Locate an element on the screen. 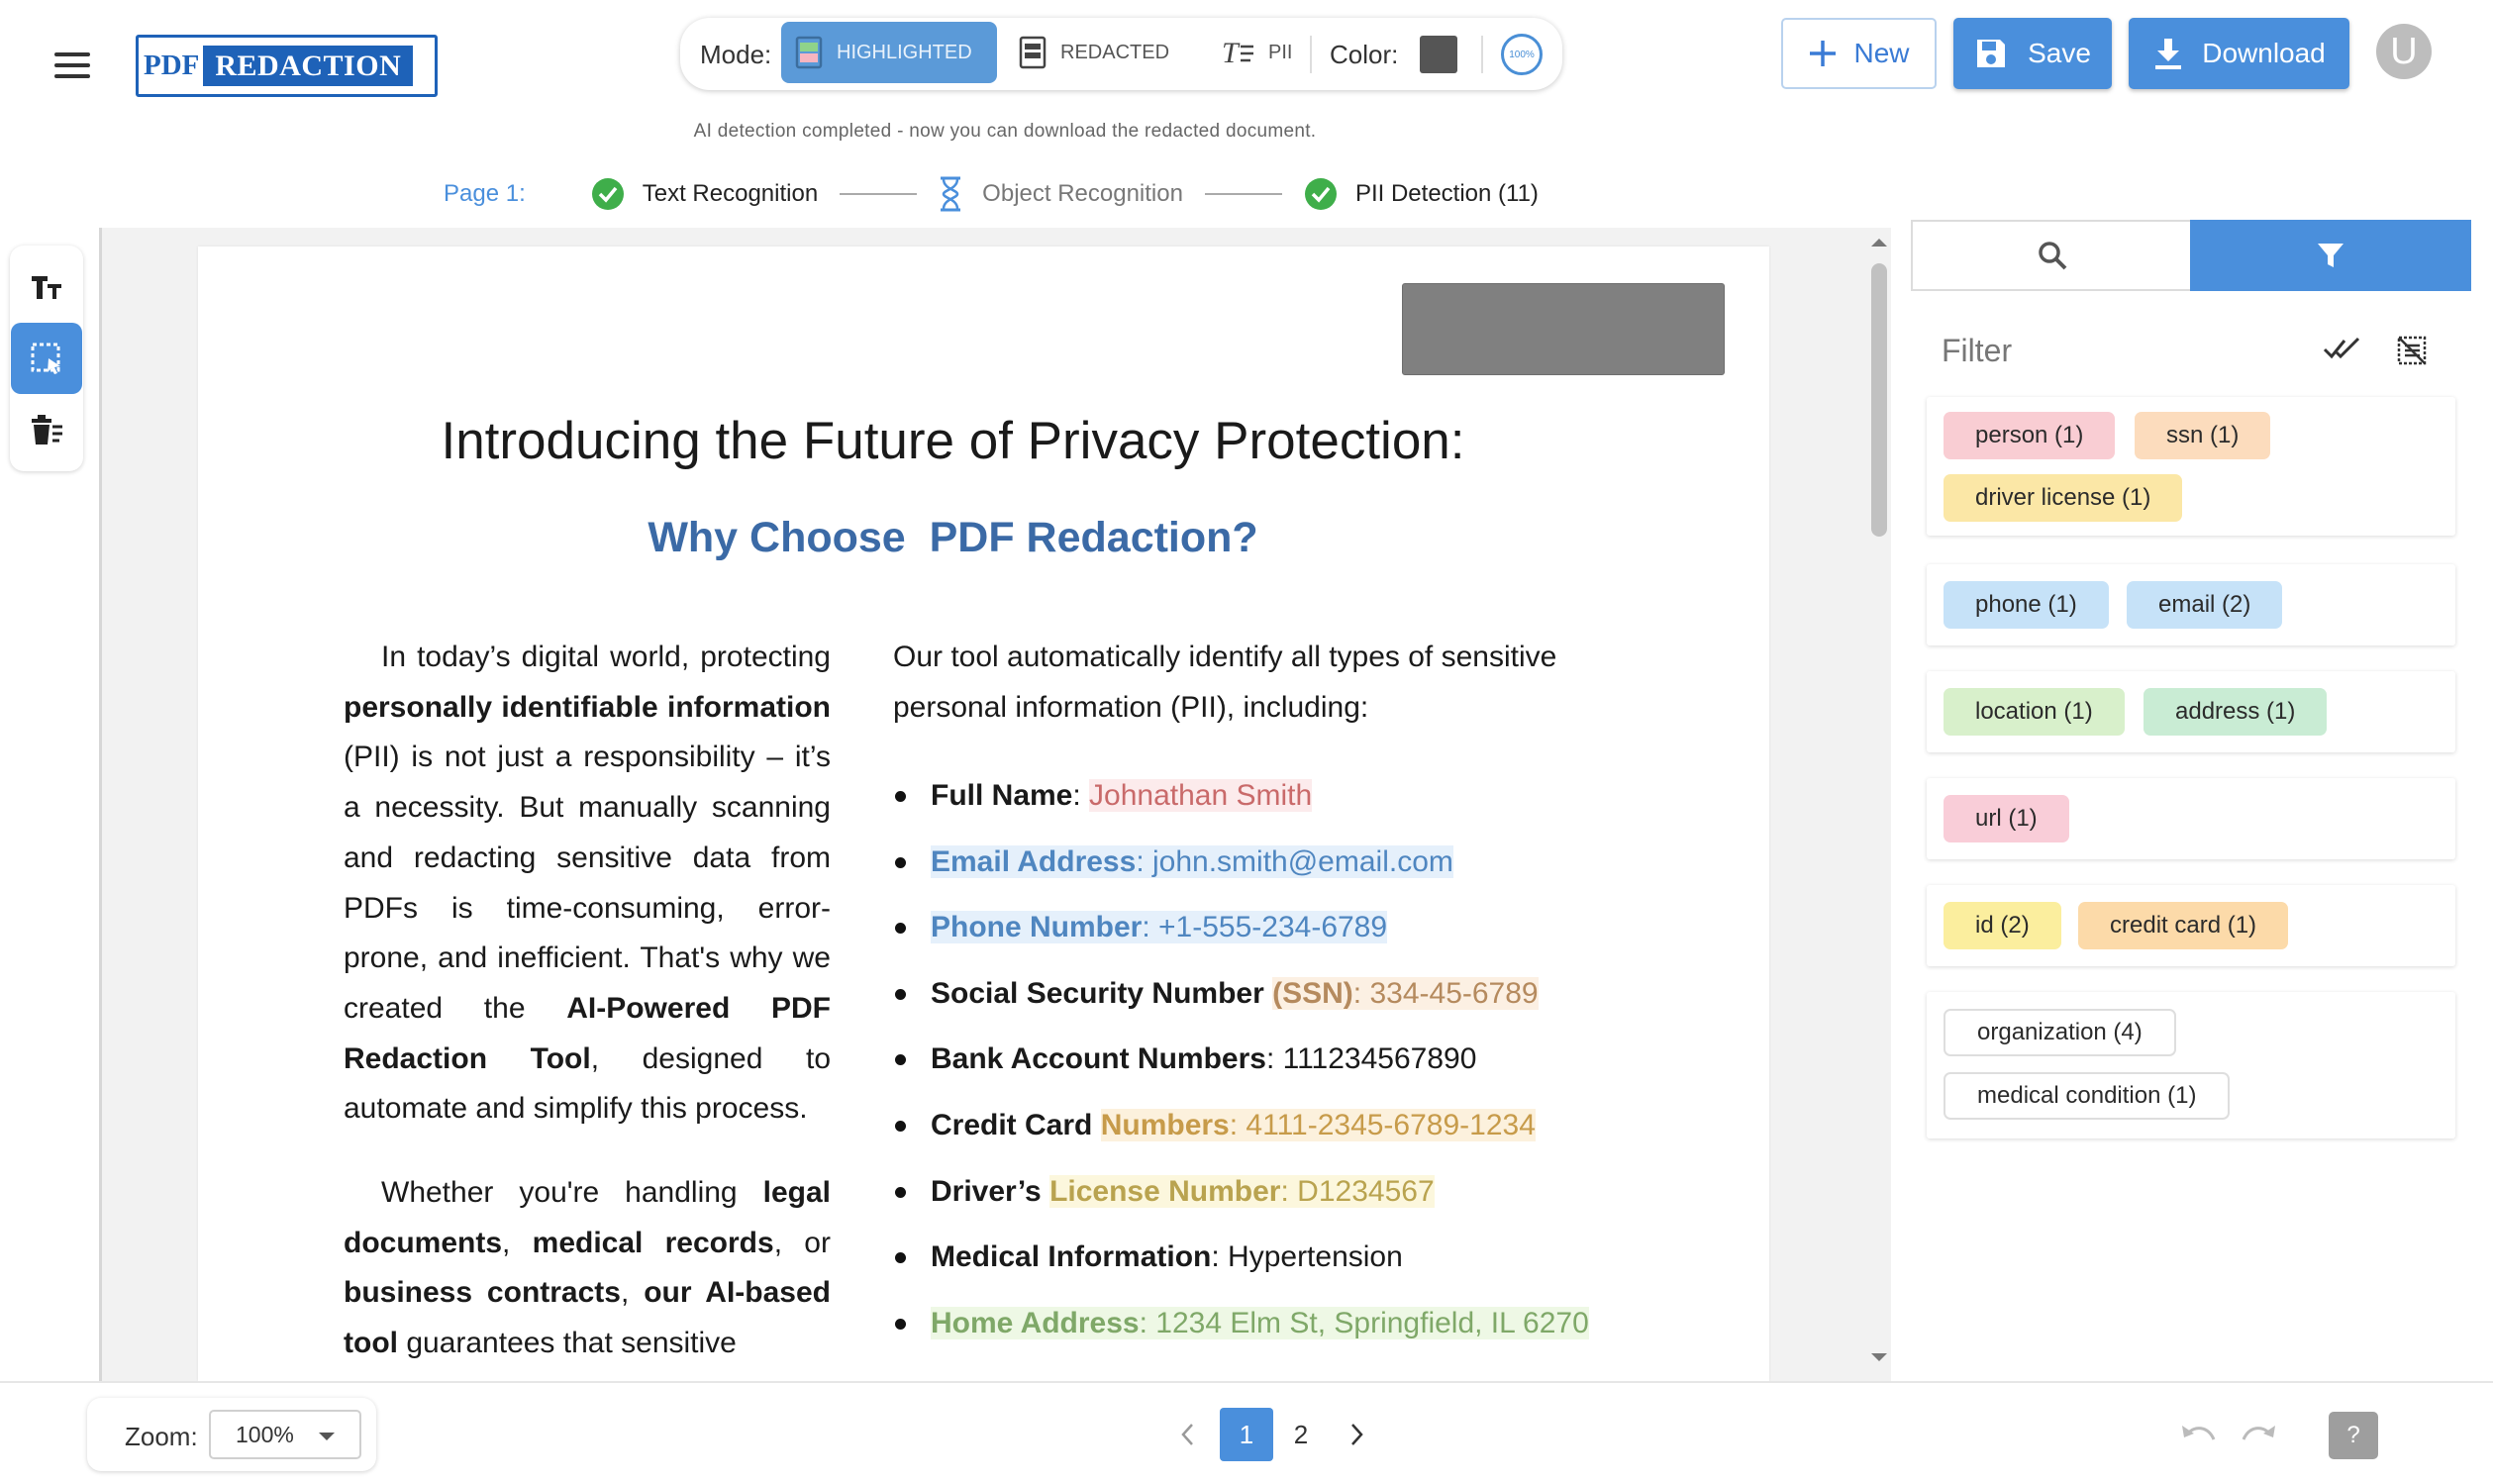 Image resolution: width=2493 pixels, height=1484 pixels. redacted-doc-icon is located at coordinates (1033, 52).